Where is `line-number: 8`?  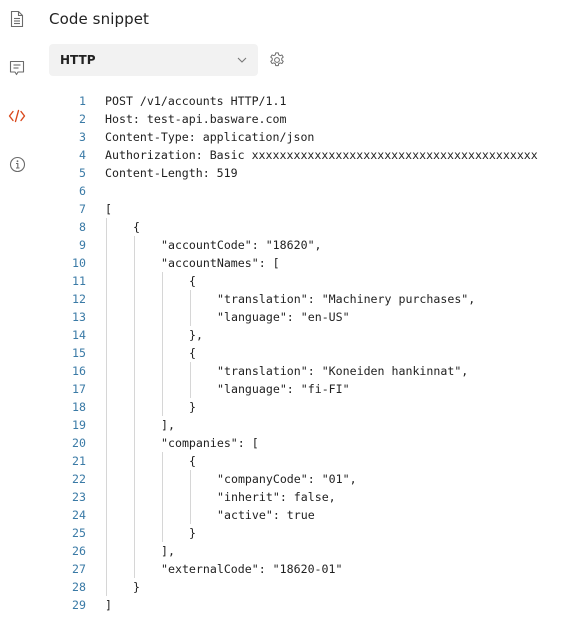 line-number: 8 is located at coordinates (82, 227).